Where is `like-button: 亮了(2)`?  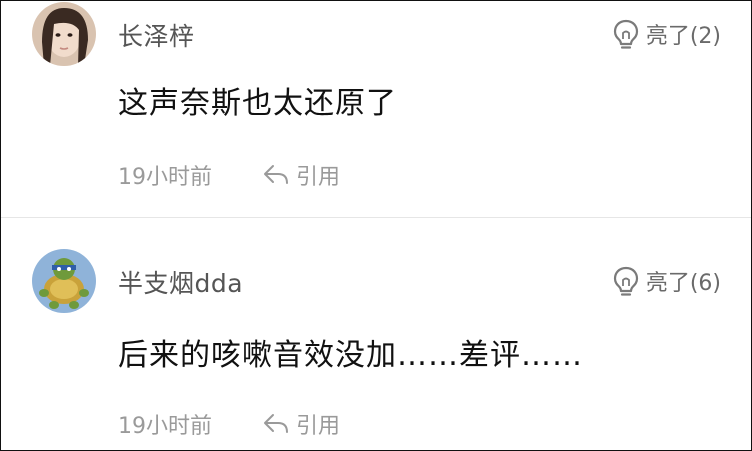 like-button: 亮了(2) is located at coordinates (666, 34).